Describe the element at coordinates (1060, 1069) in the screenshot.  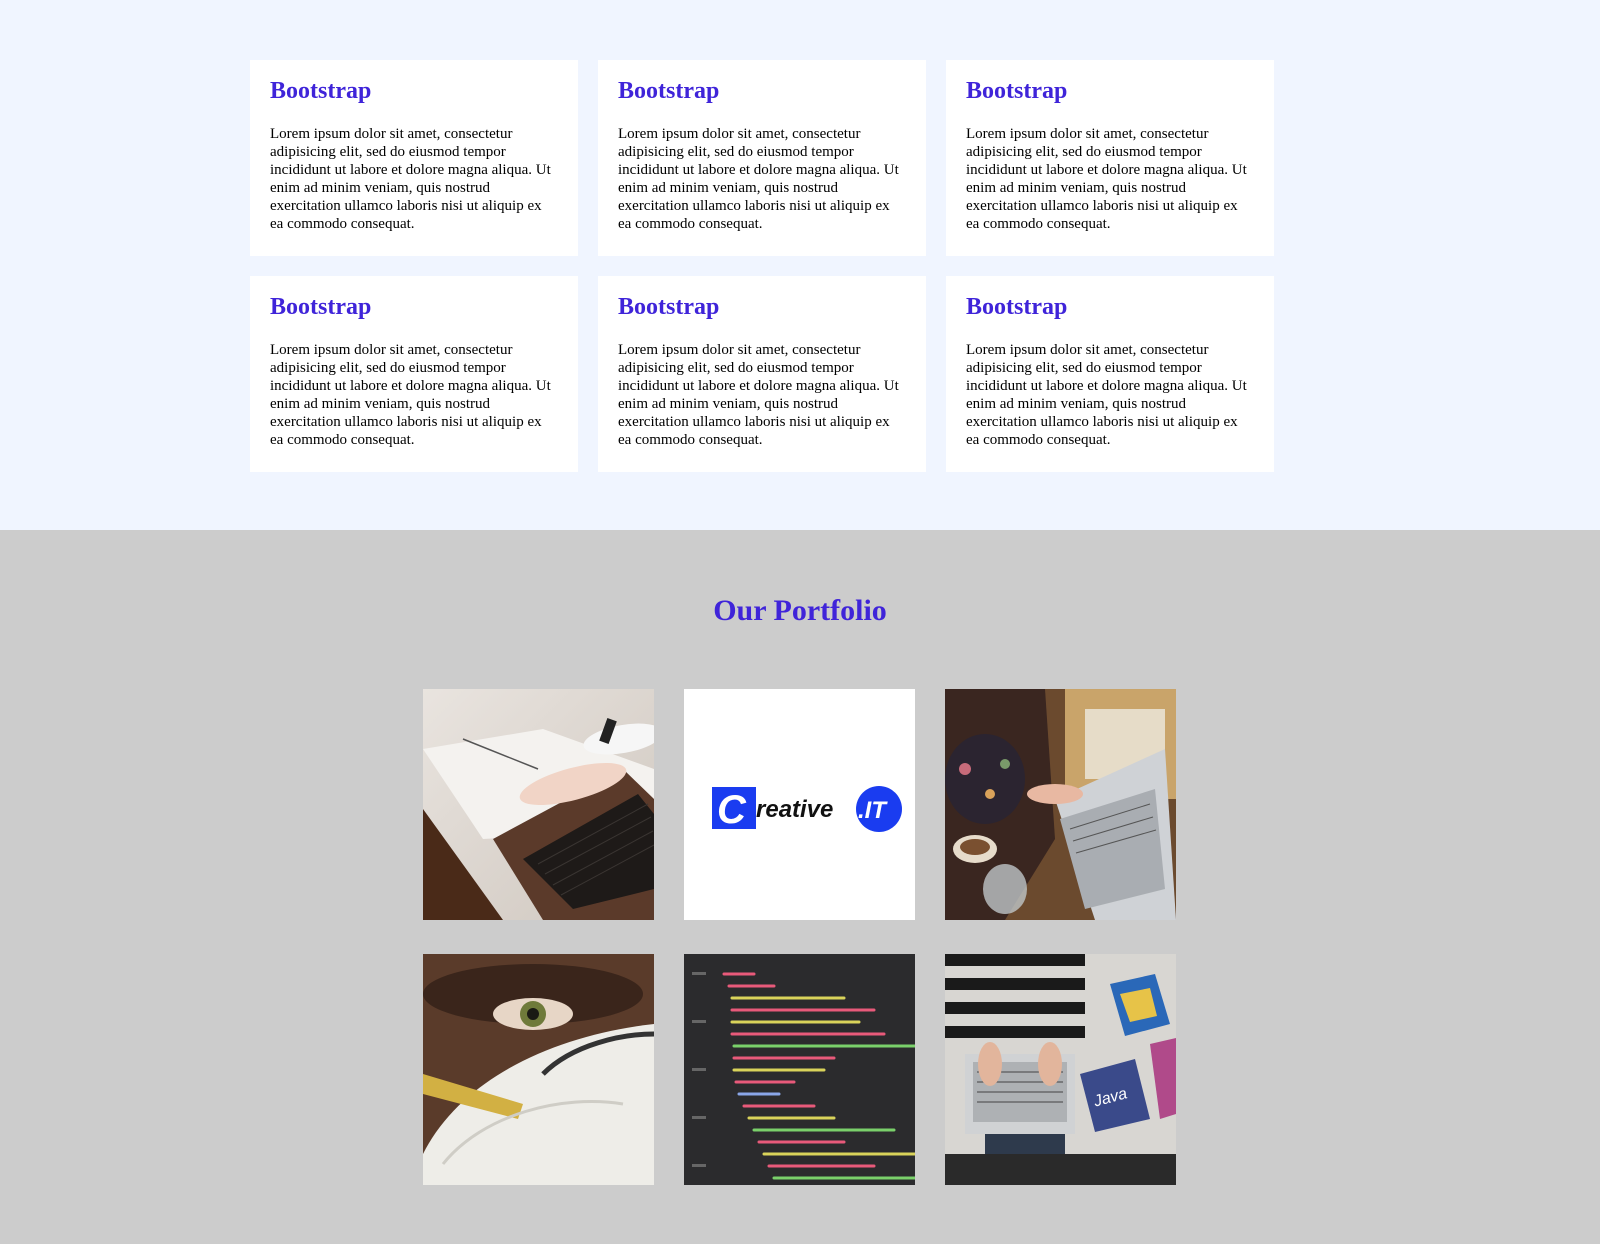
I see `portfolio-image-laptop-books: Java` at that location.